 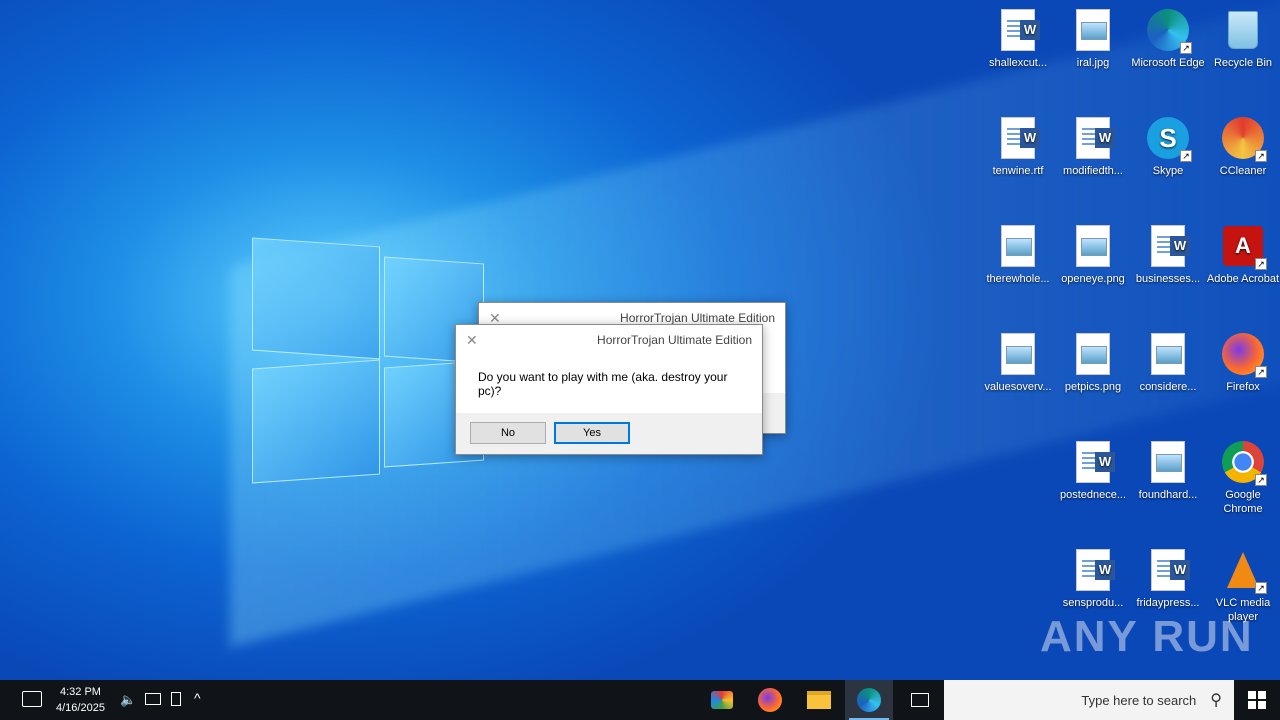 I want to click on desktop-icon-petpics-png: petpics.png, so click(x=1093, y=363).